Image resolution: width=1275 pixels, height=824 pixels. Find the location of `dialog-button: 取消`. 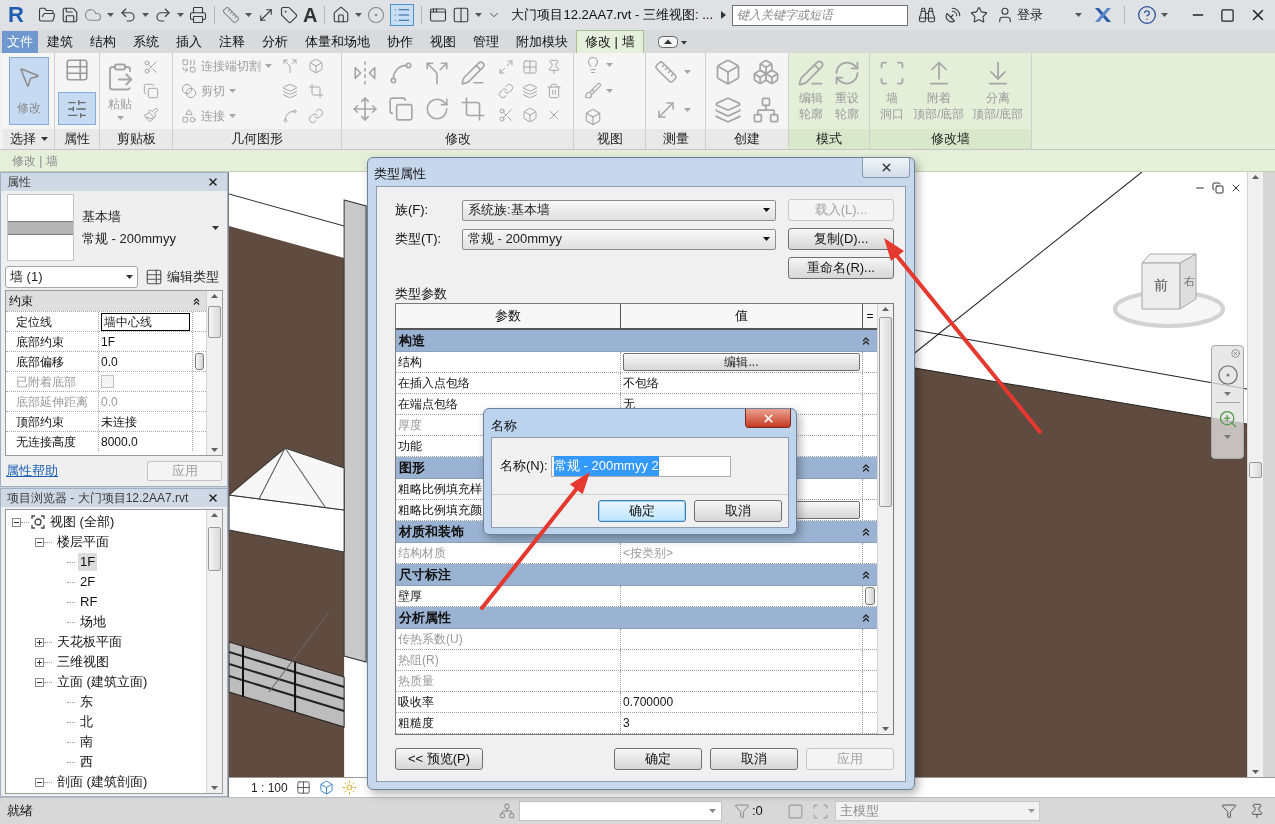

dialog-button: 取消 is located at coordinates (738, 511).